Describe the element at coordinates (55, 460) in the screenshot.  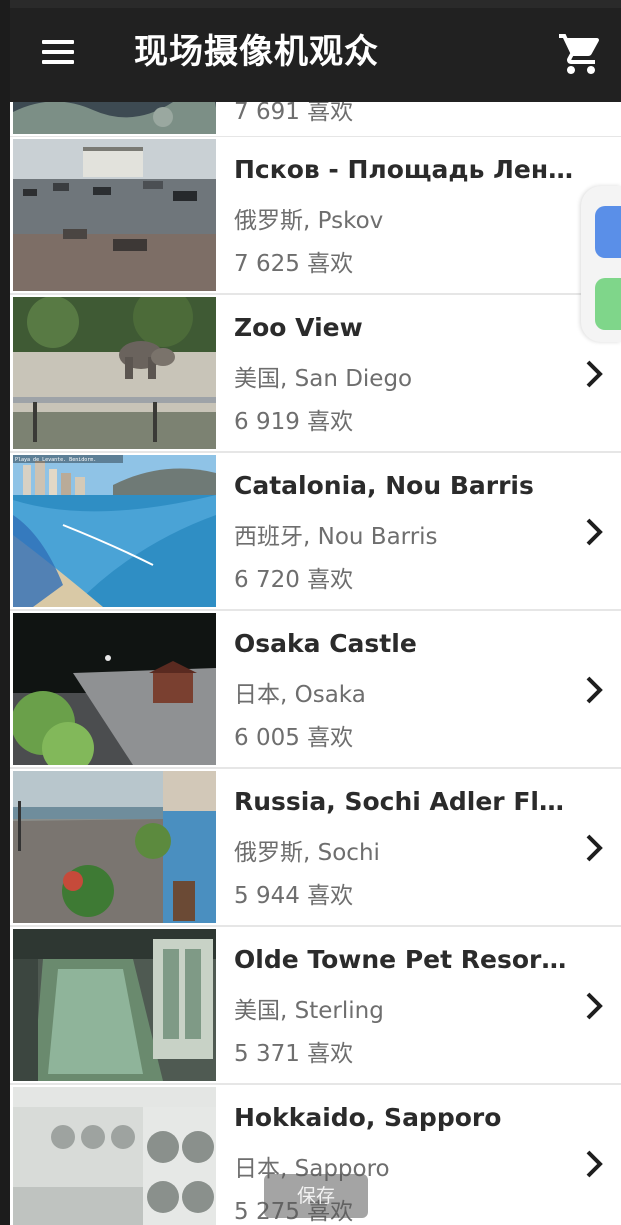
I see `thumb-caption: Playa de Levante. Benidorm.` at that location.